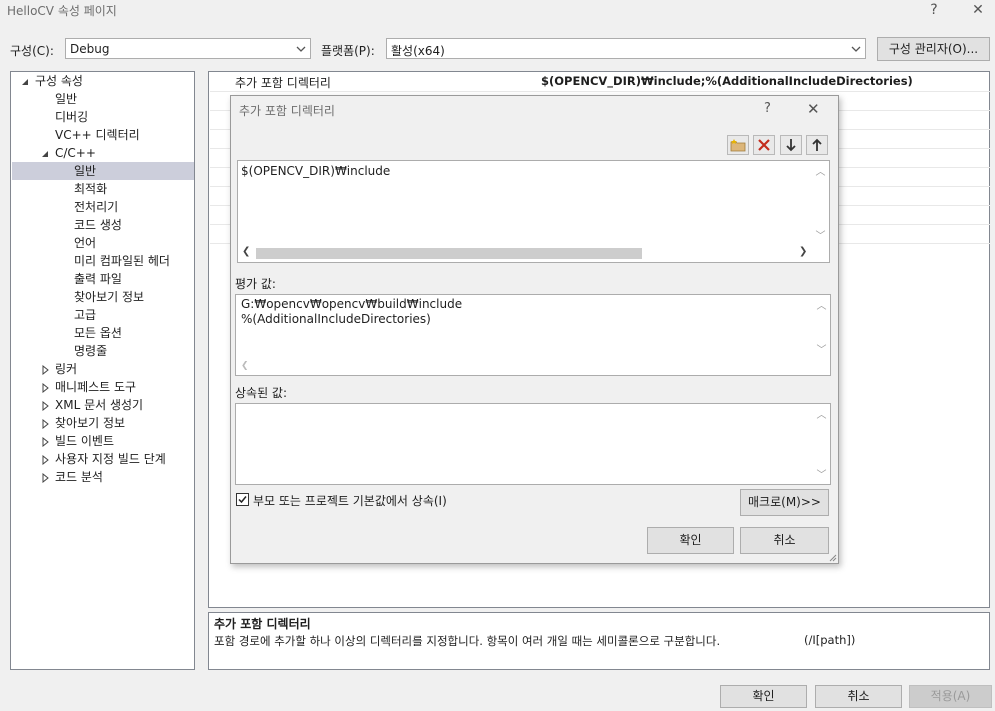 The width and height of the screenshot is (995, 711). What do you see at coordinates (98, 279) in the screenshot?
I see `tree-item-output-files: 출력 파일` at bounding box center [98, 279].